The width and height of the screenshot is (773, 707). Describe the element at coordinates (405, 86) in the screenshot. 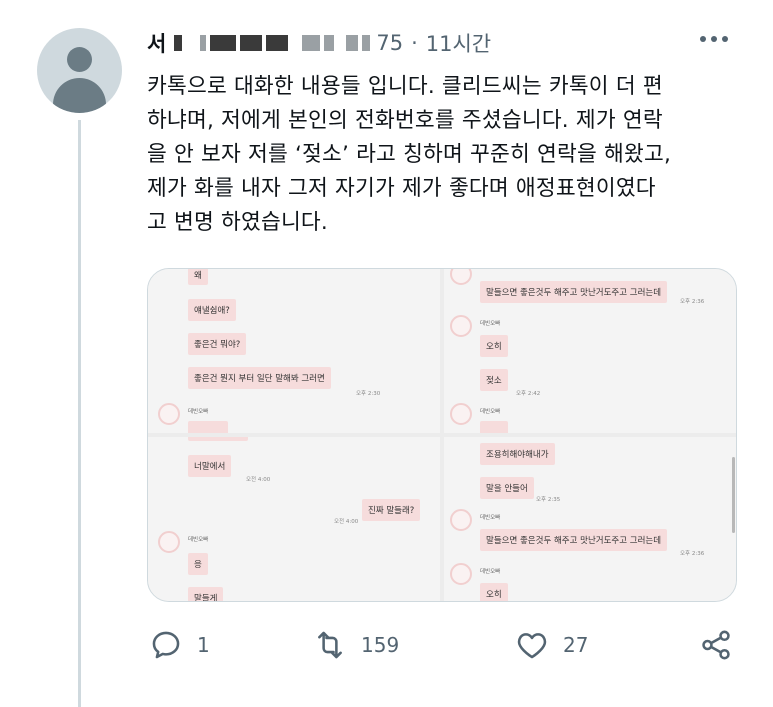

I see `tweet-text-line: 카톡으로 대화한 내용들 입니다. 클리드씨는 카톡이 더 편` at that location.